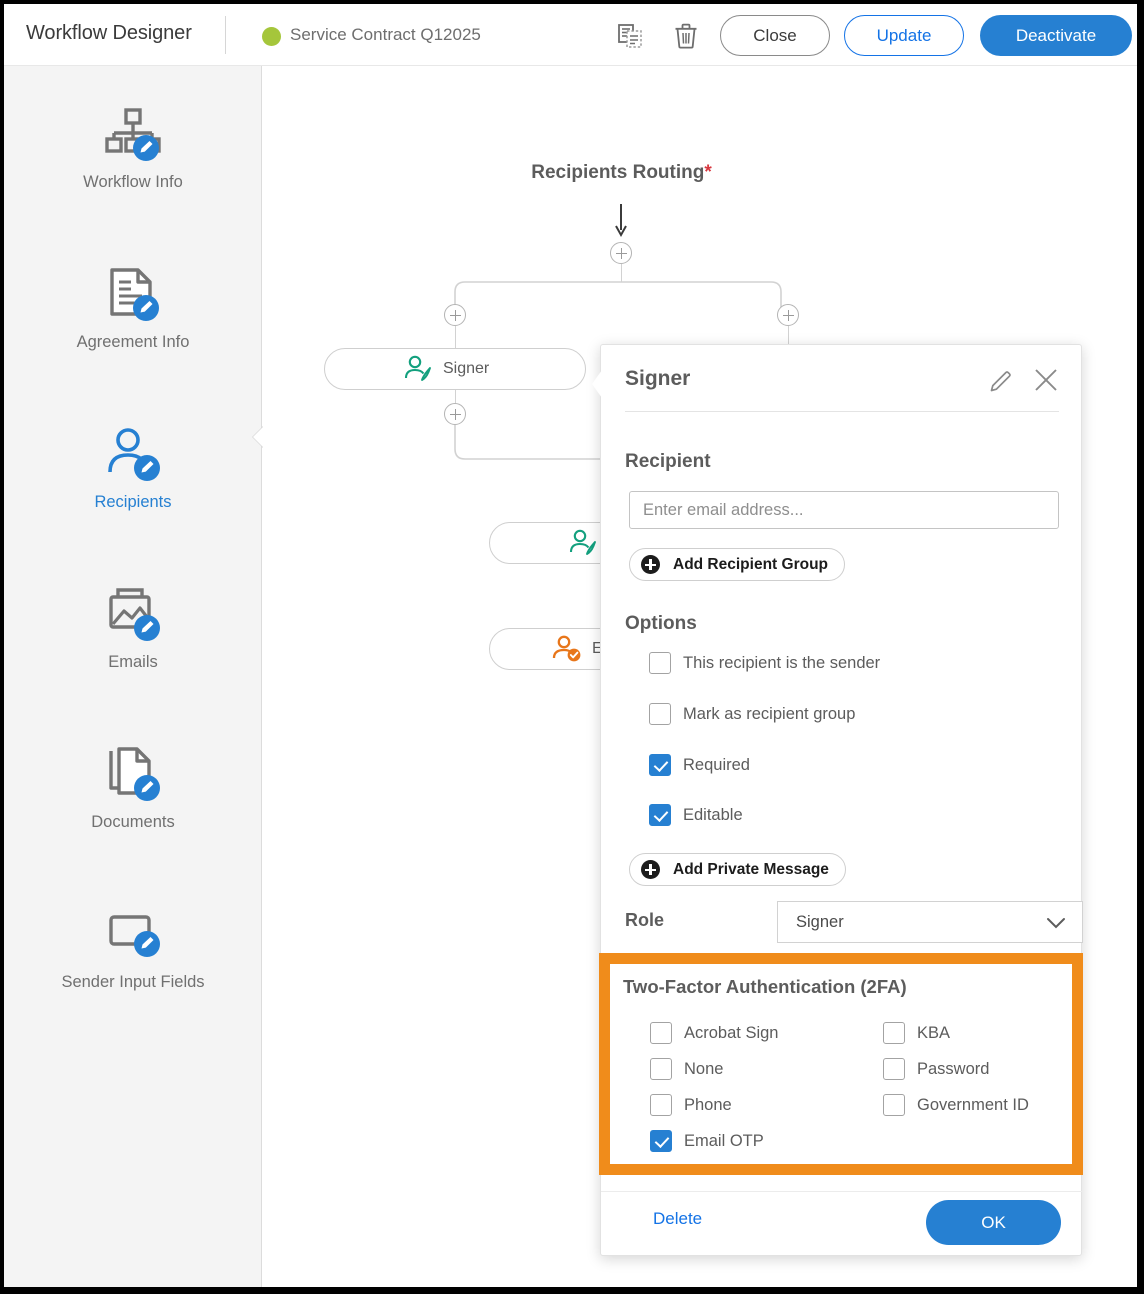 The height and width of the screenshot is (1294, 1144). I want to click on sidebar-item-emails: Emails, so click(133, 628).